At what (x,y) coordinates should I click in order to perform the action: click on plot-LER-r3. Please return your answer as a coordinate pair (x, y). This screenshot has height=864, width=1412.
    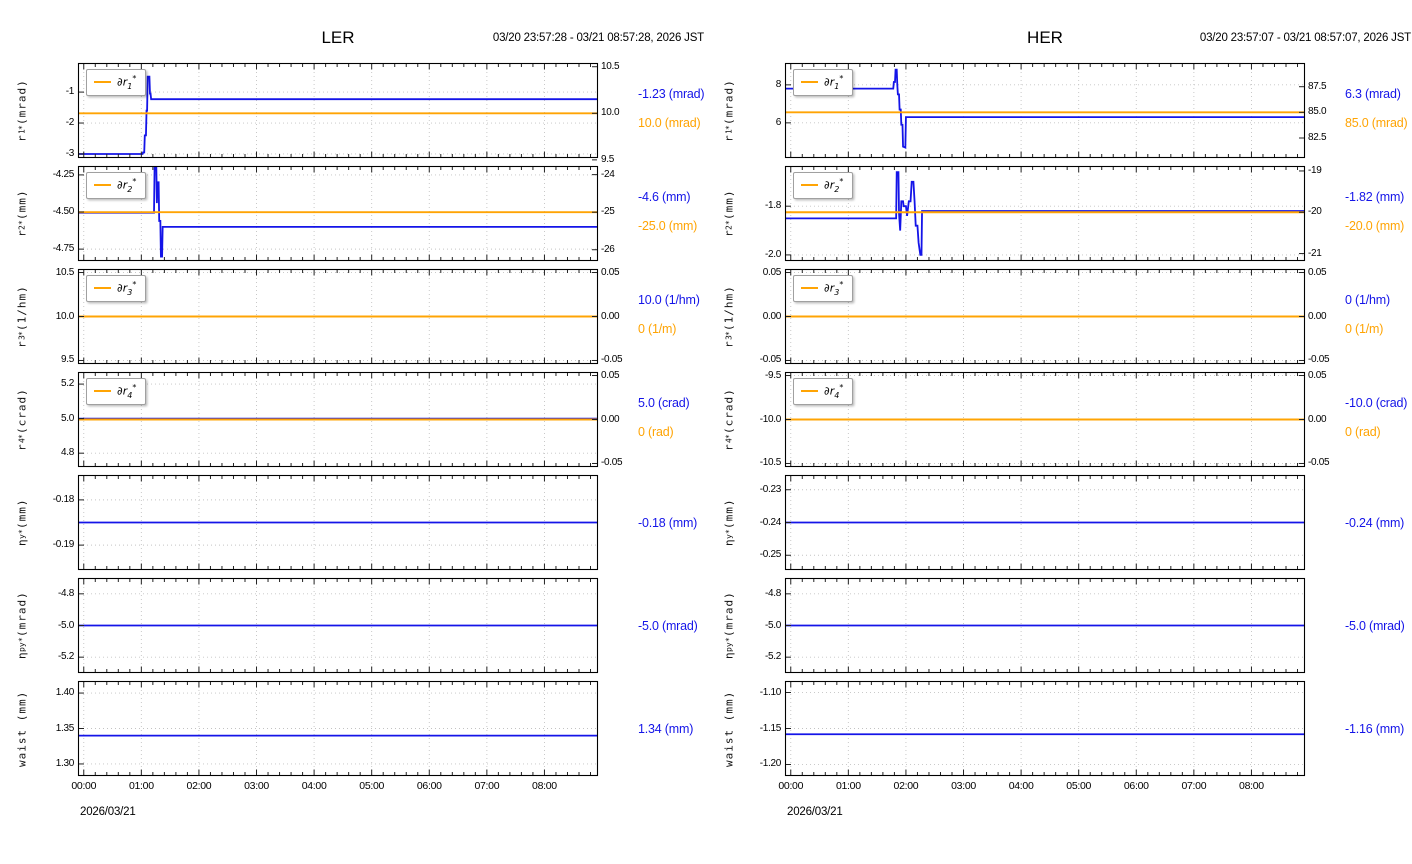
    Looking at the image, I should click on (338, 316).